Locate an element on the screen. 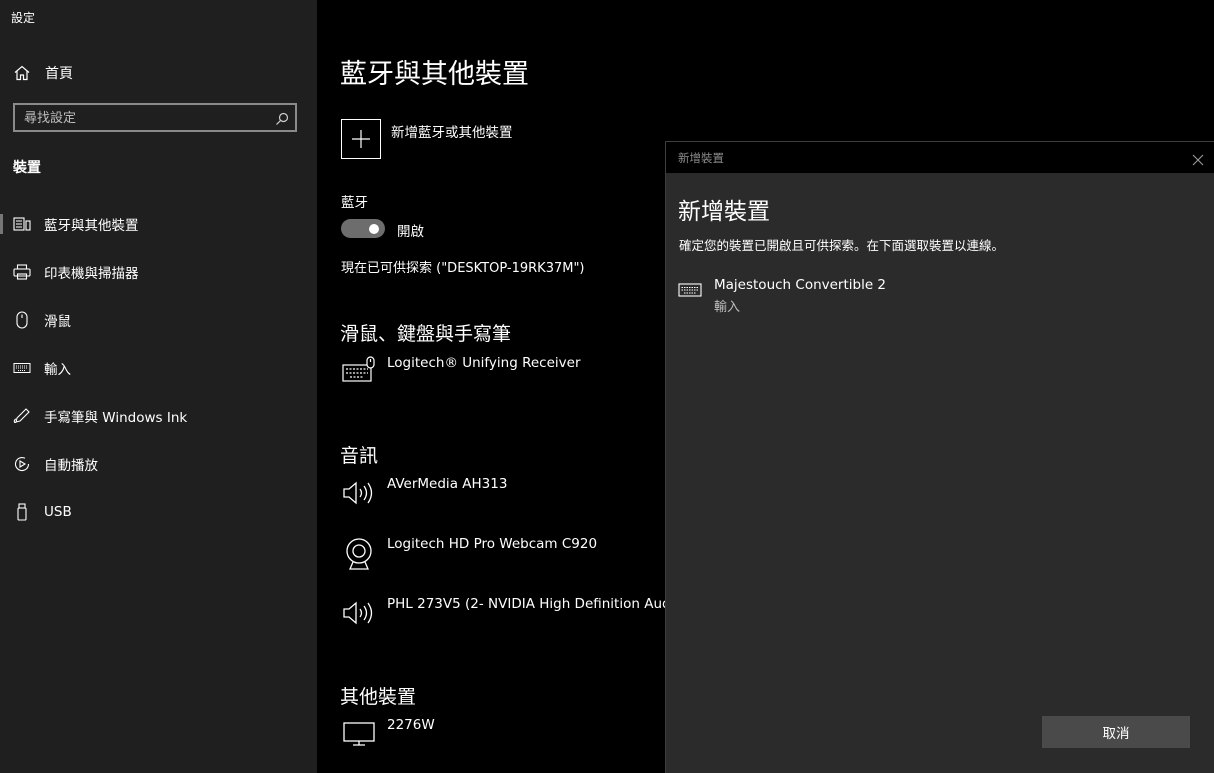 This screenshot has height=773, width=1214. device-name: AVerMedia AH313 is located at coordinates (447, 484).